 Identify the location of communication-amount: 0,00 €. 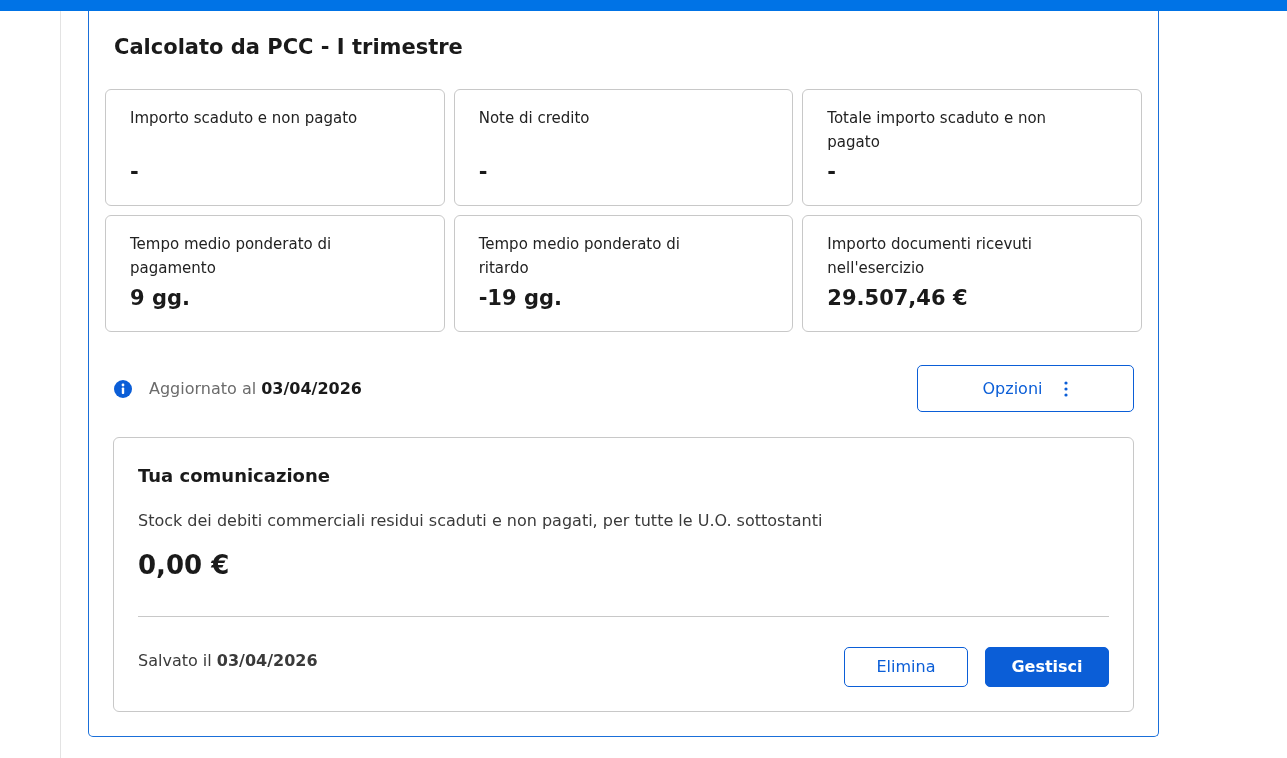
(184, 565).